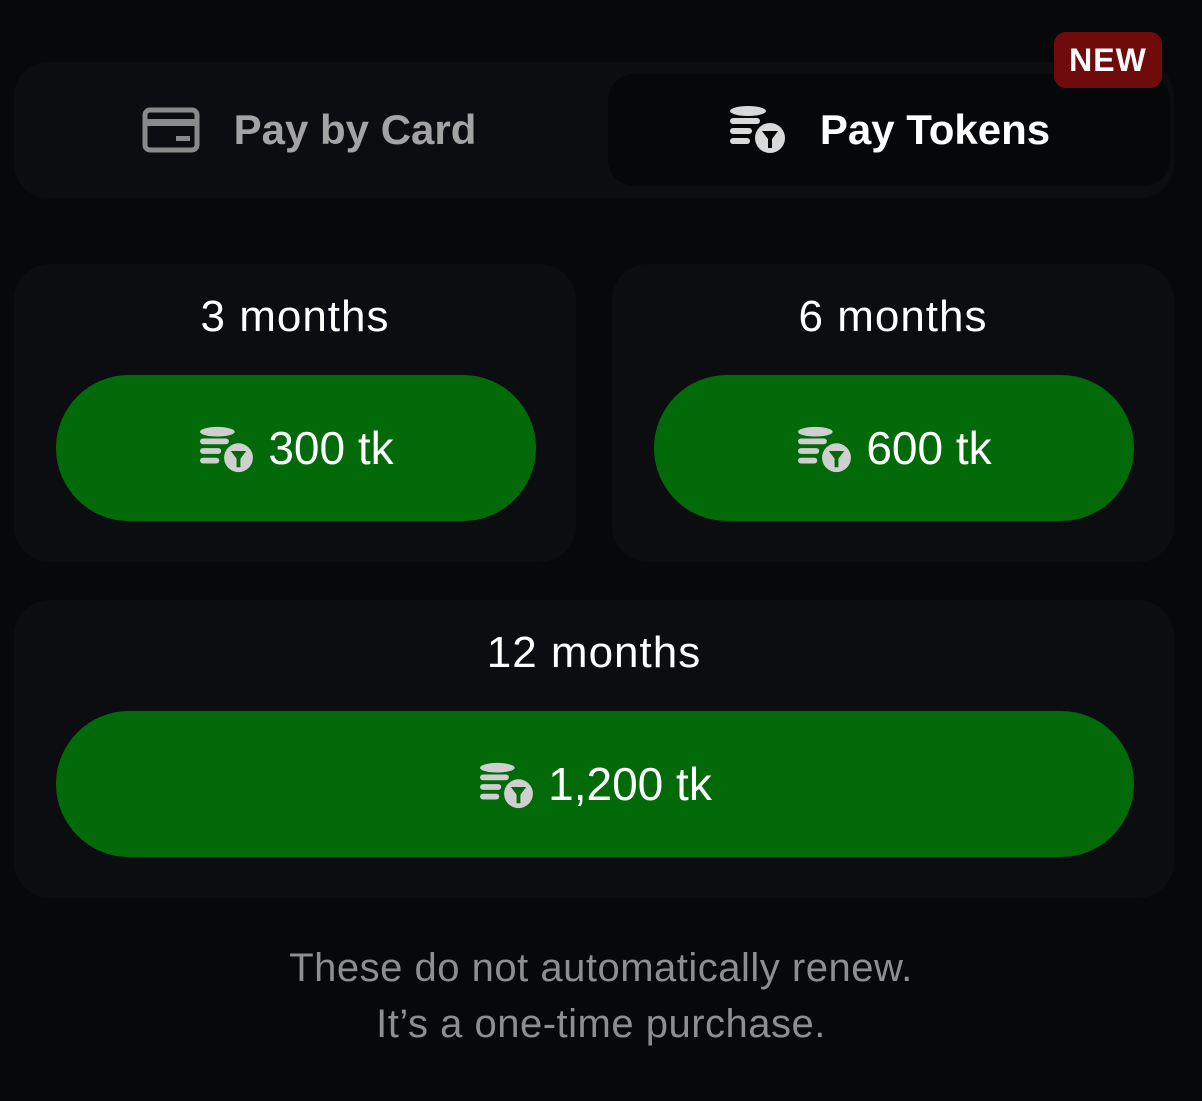  Describe the element at coordinates (630, 784) in the screenshot. I see `price-label: 1,200 tk` at that location.